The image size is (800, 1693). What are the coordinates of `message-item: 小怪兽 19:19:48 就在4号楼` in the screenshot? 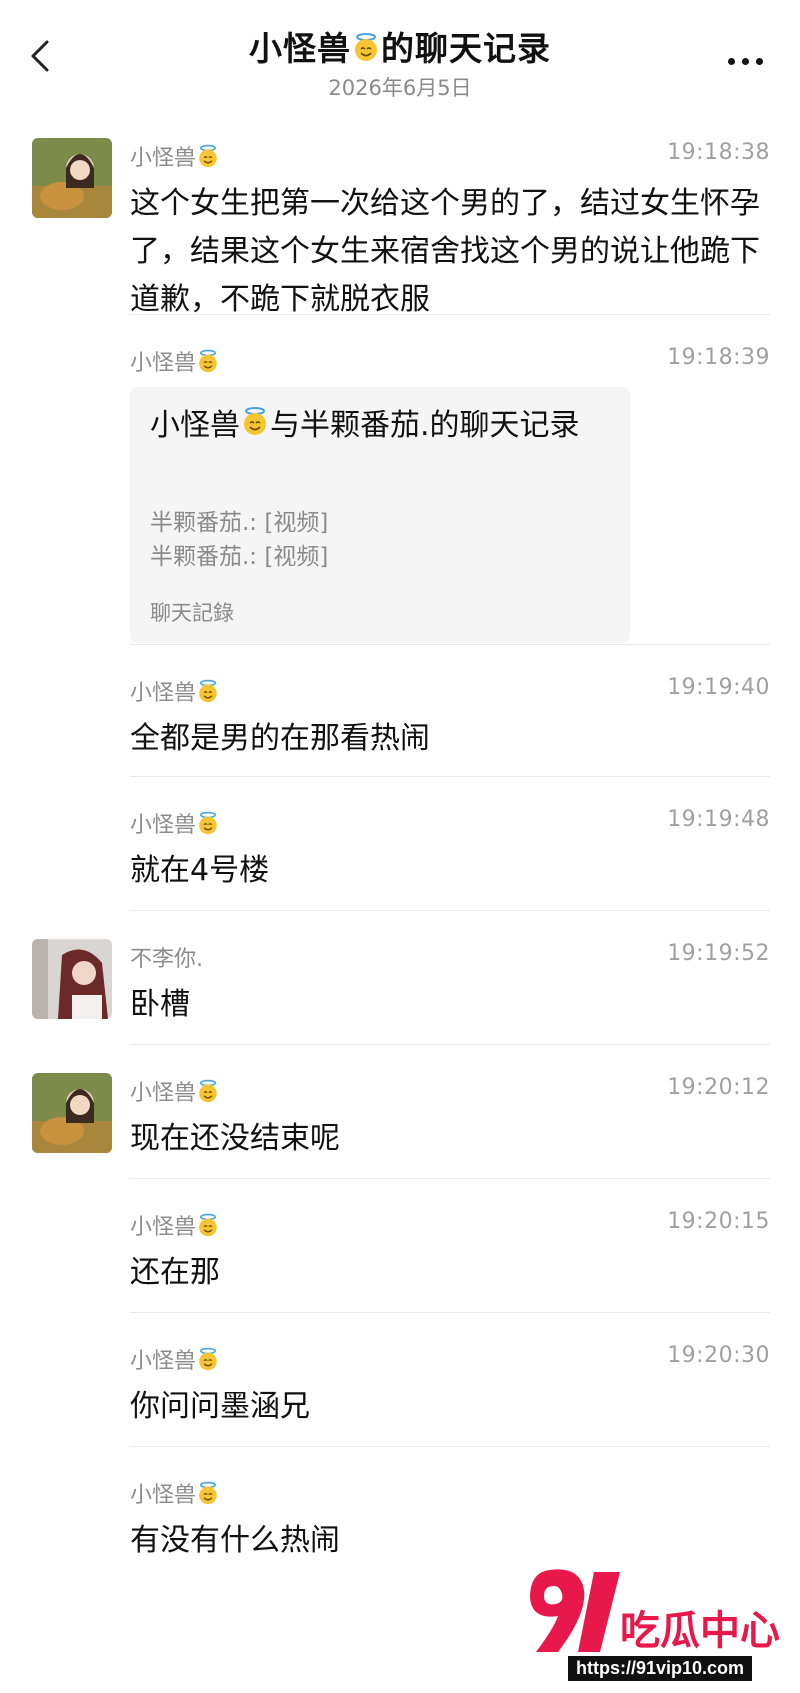 It's located at (450, 844).